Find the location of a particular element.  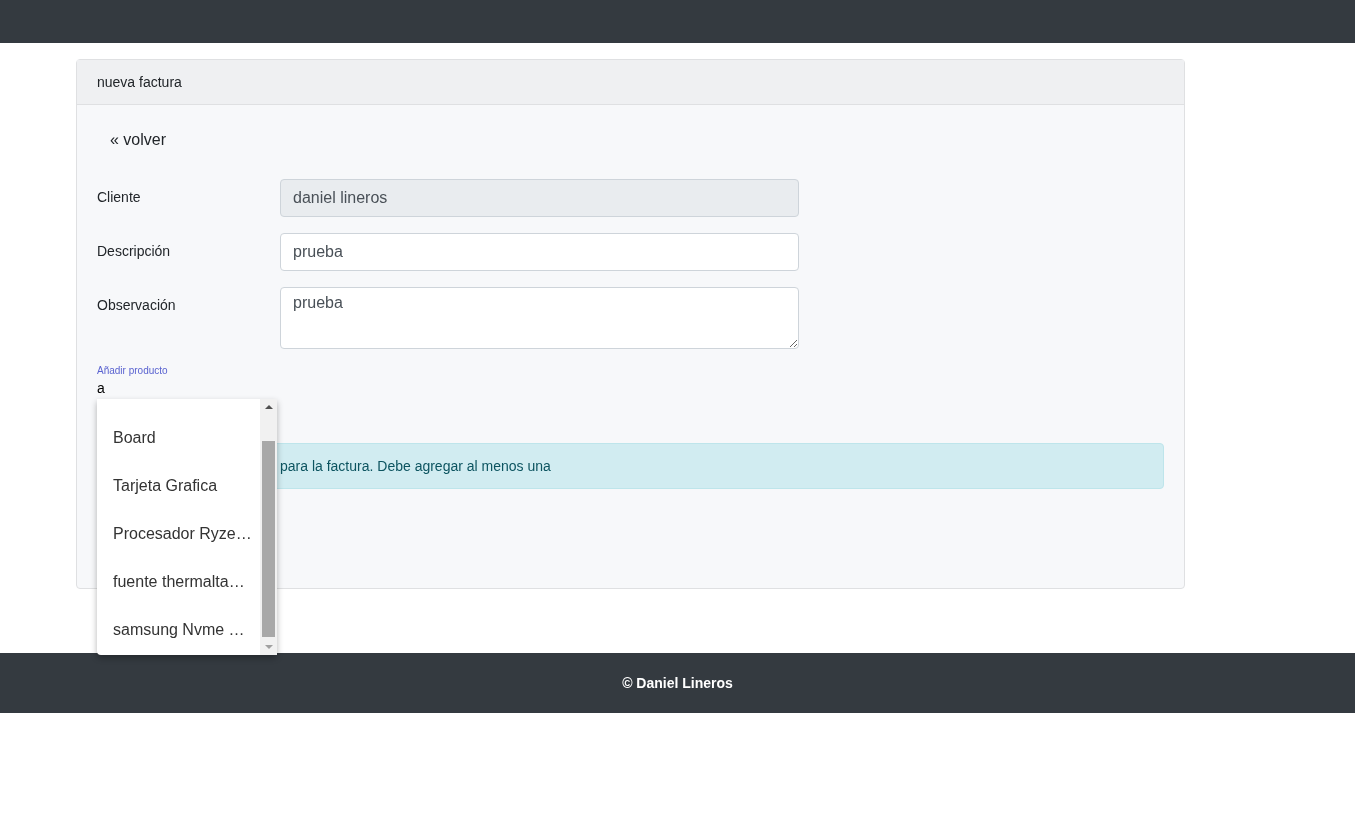

card-title: nueva factura is located at coordinates (139, 82).